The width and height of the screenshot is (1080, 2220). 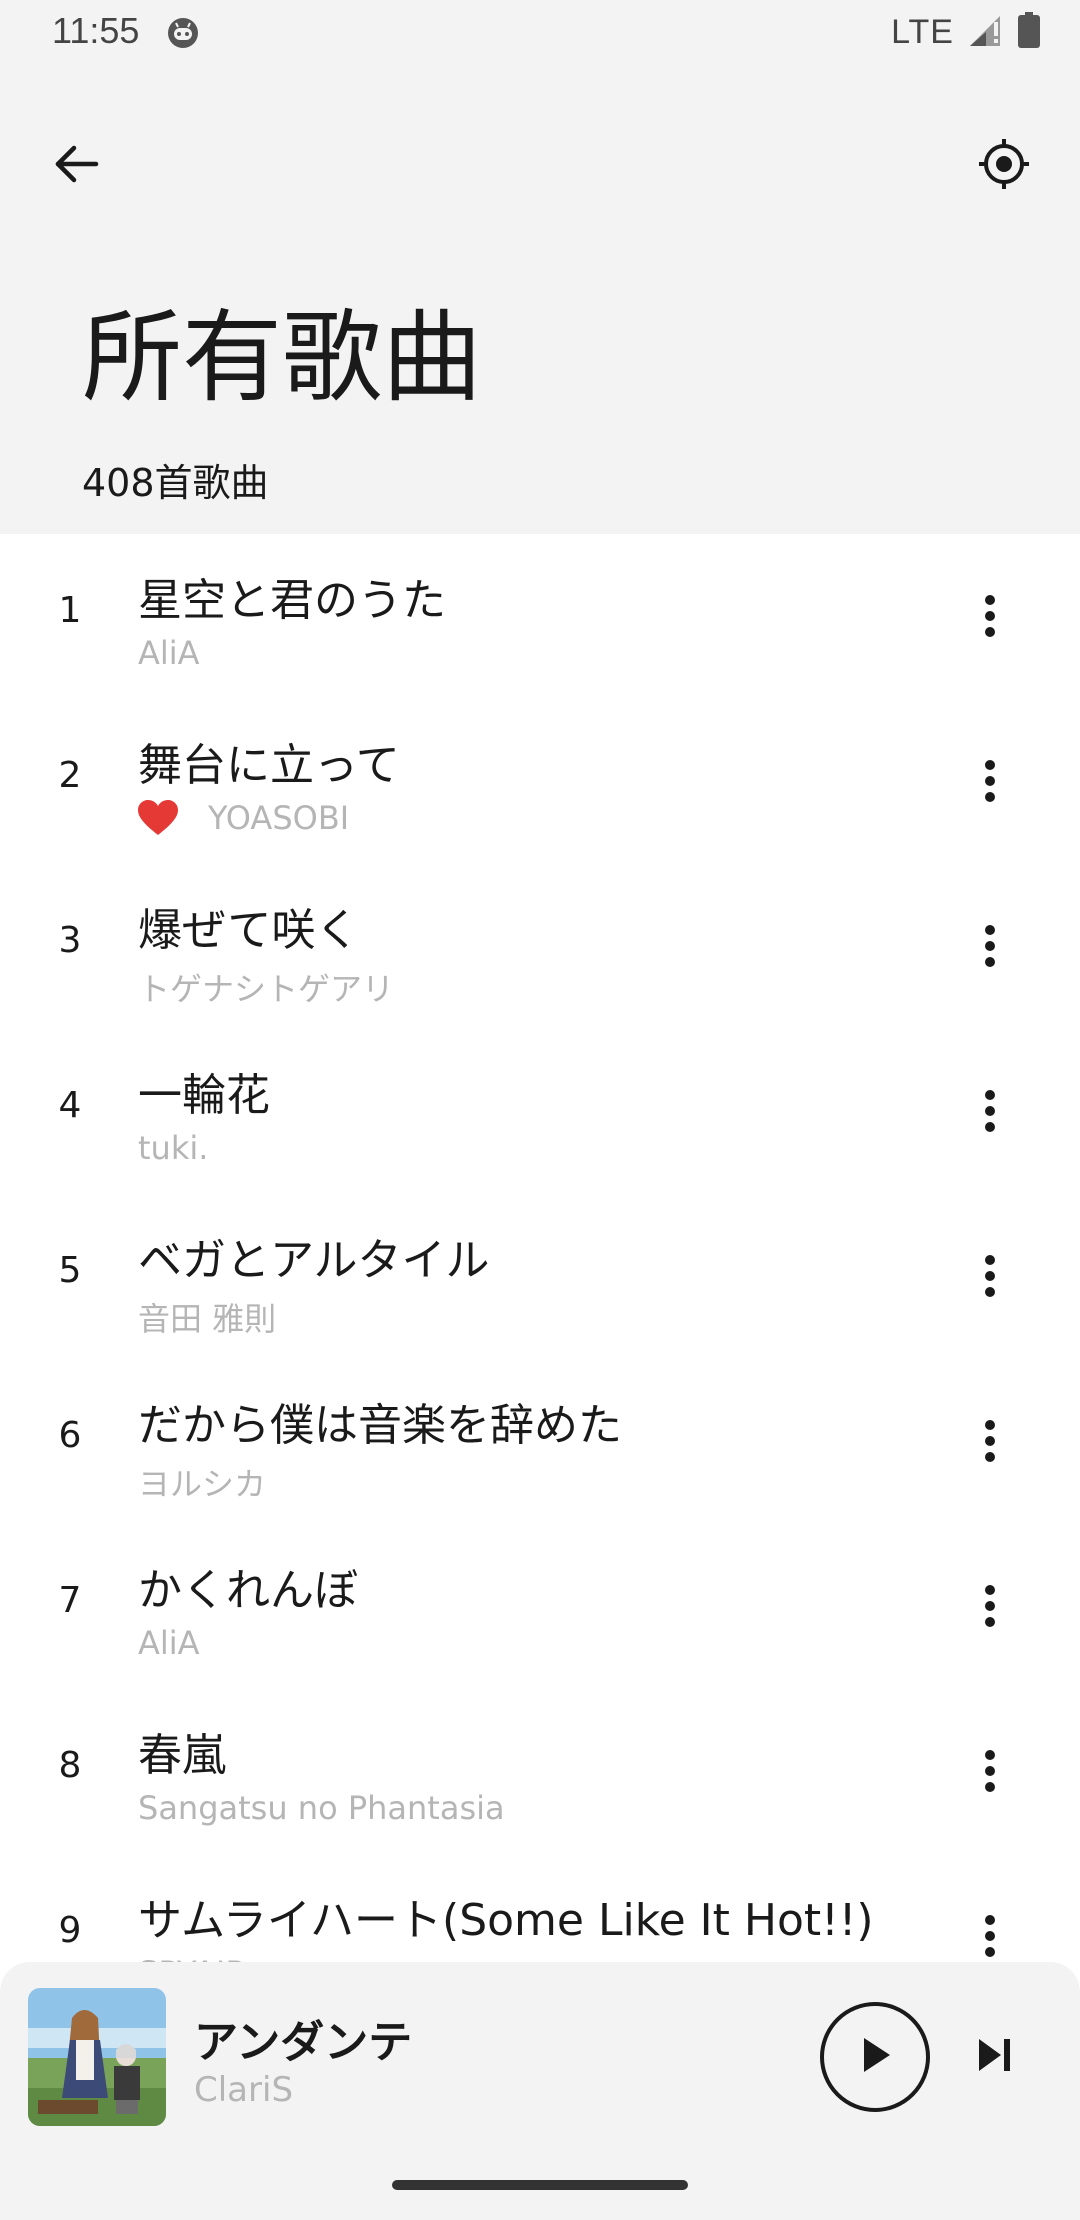 I want to click on song-index: 7, so click(x=70, y=1600).